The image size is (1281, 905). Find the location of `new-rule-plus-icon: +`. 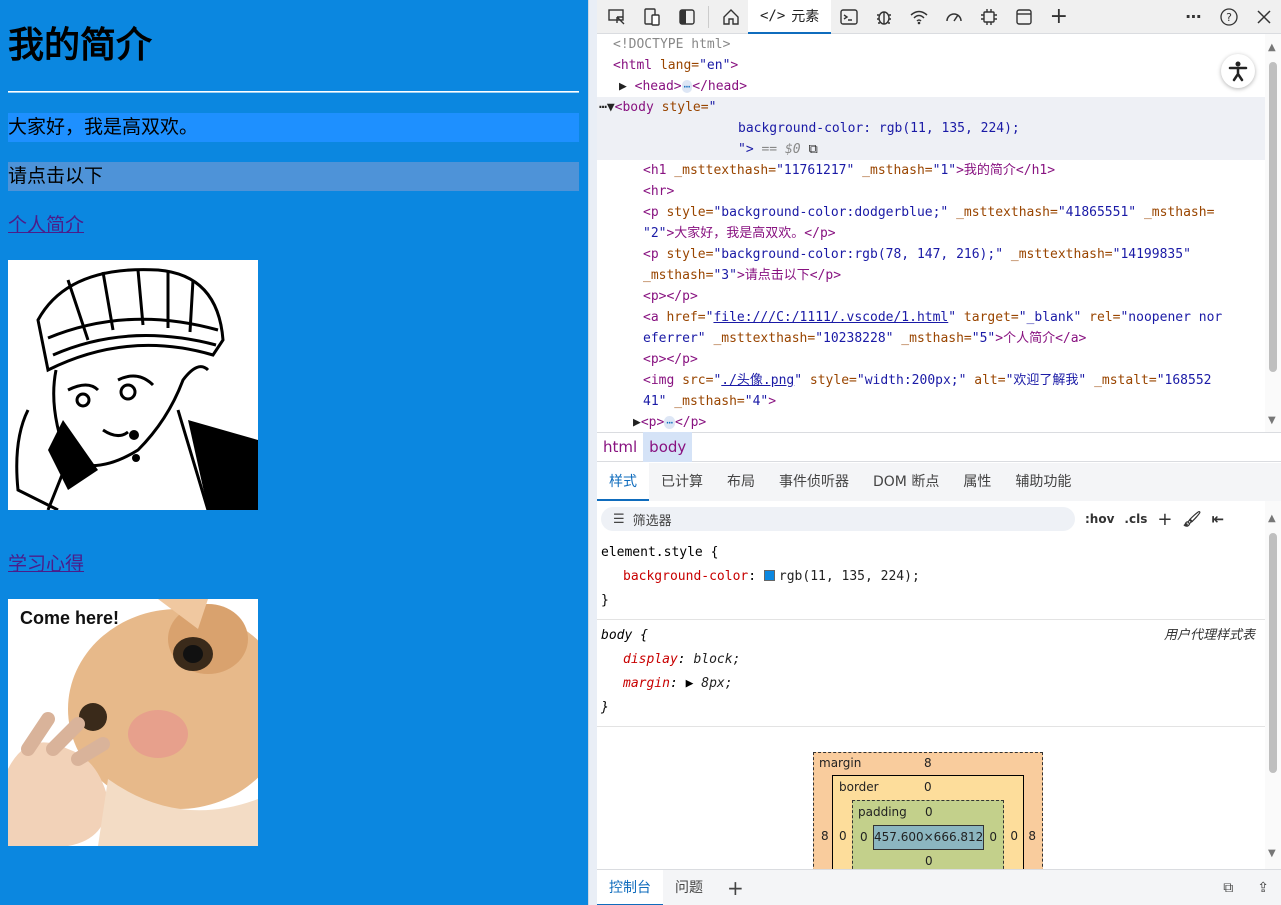

new-rule-plus-icon: + is located at coordinates (1164, 519).